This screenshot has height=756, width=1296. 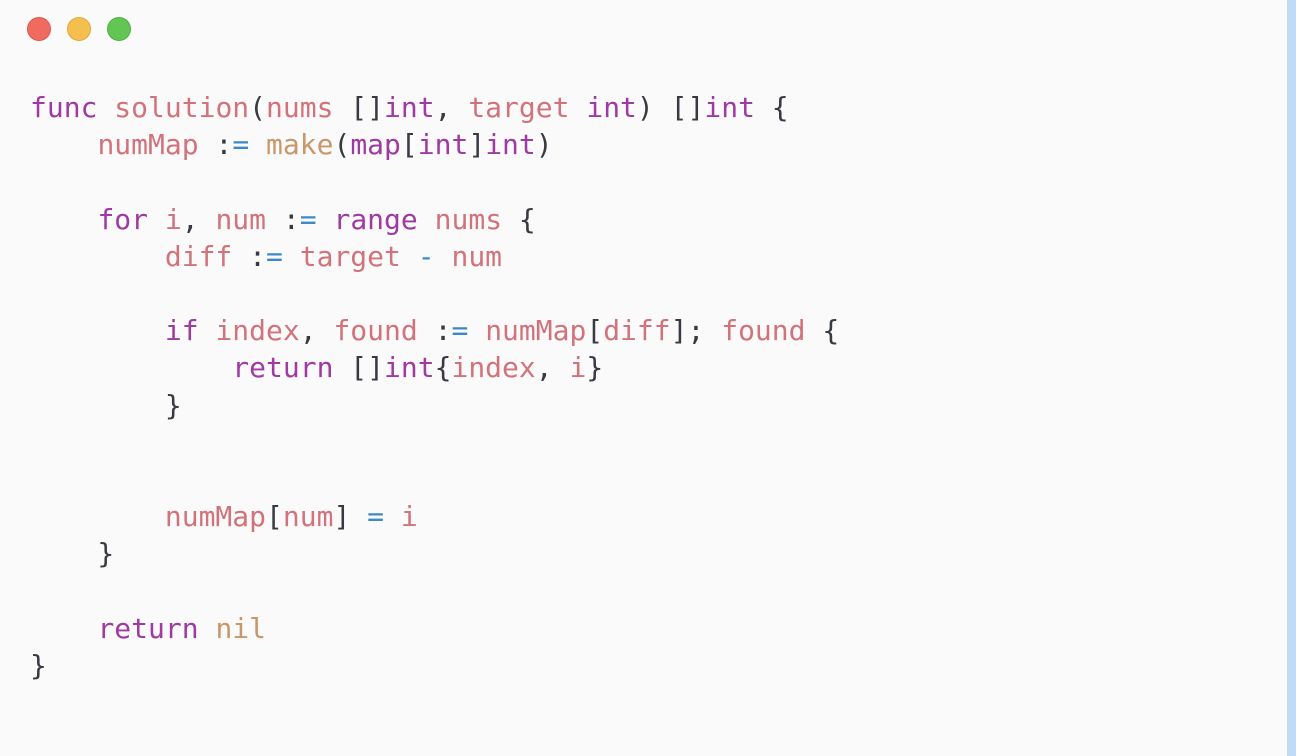 What do you see at coordinates (64, 107) in the screenshot?
I see `keyword-token: func` at bounding box center [64, 107].